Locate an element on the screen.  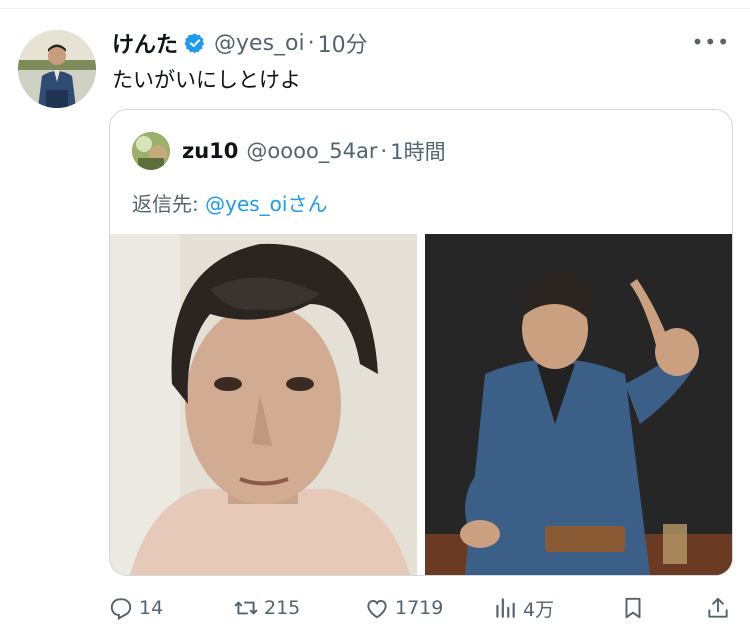
quoted-author-name: zu10 is located at coordinates (210, 151).